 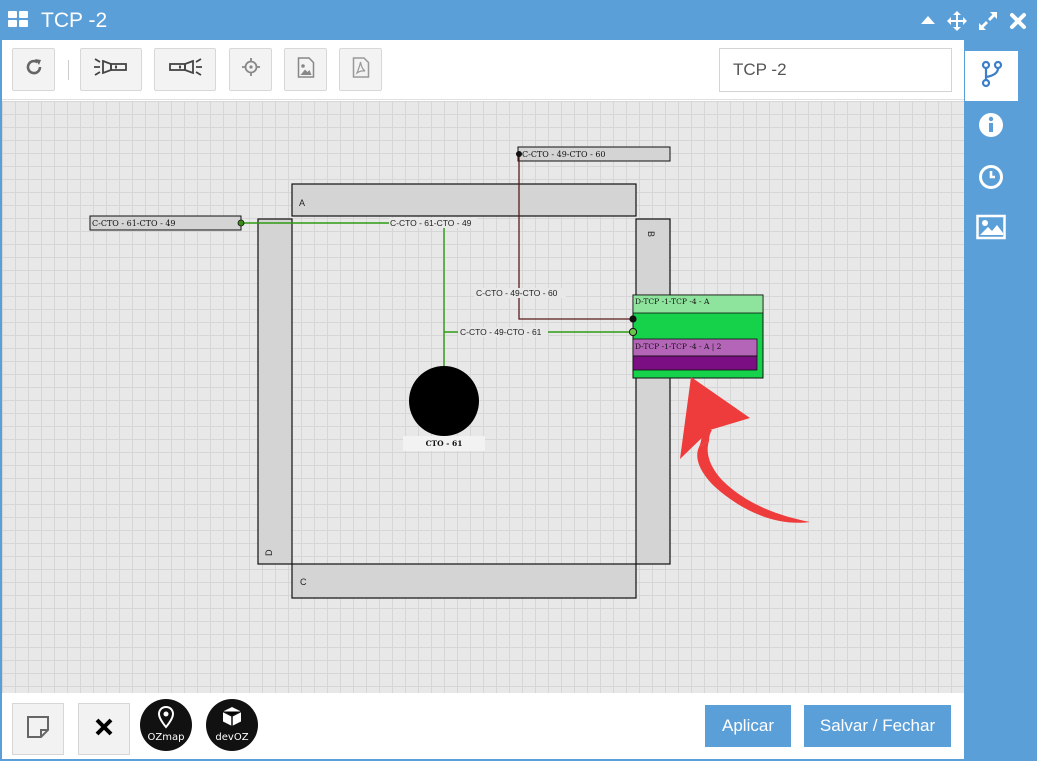 What do you see at coordinates (269, 552) in the screenshot?
I see `side-label-d: D` at bounding box center [269, 552].